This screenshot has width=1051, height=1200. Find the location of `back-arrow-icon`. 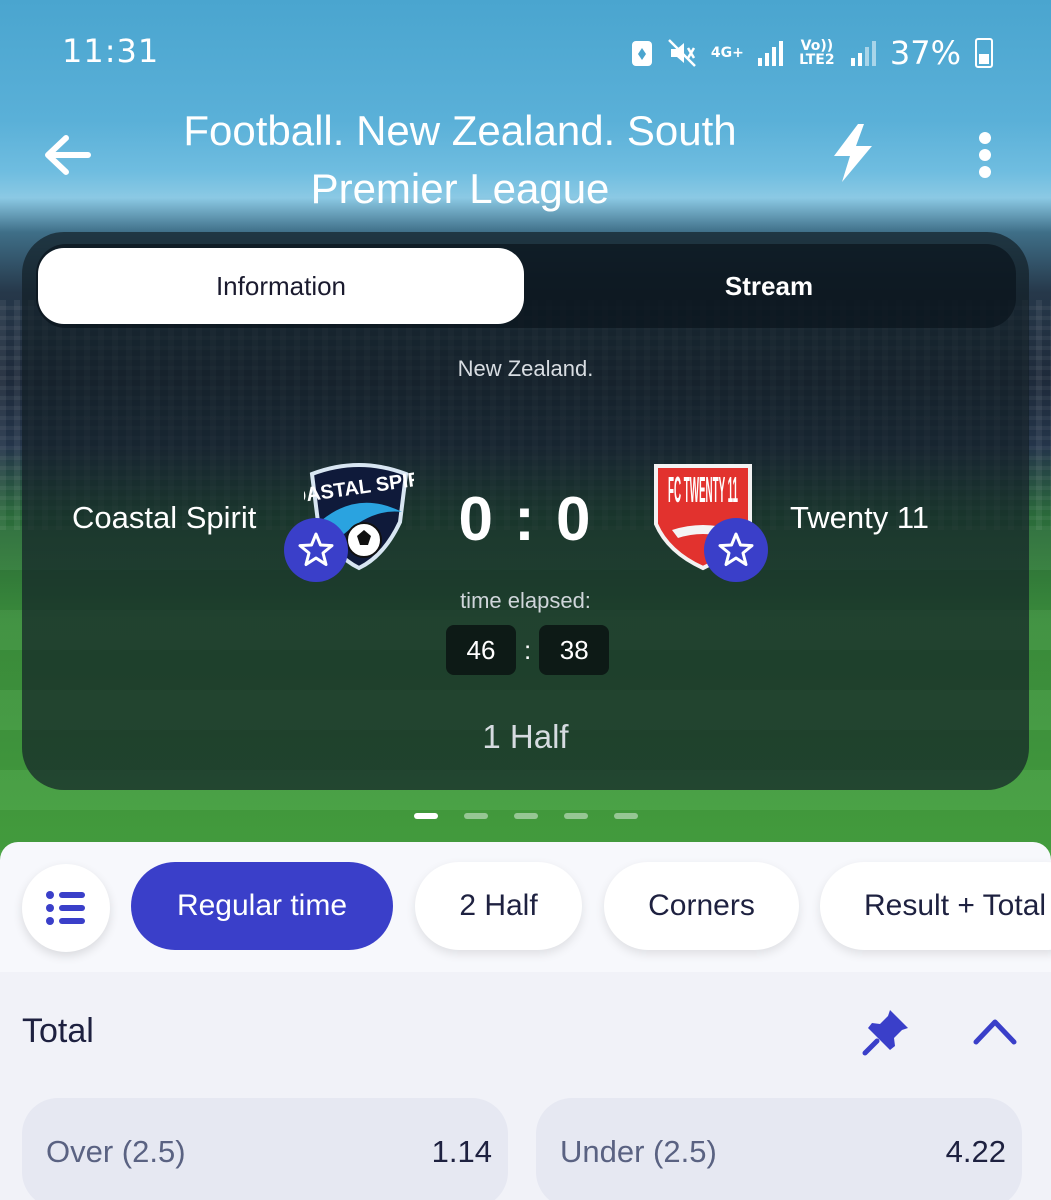

back-arrow-icon is located at coordinates (68, 155).